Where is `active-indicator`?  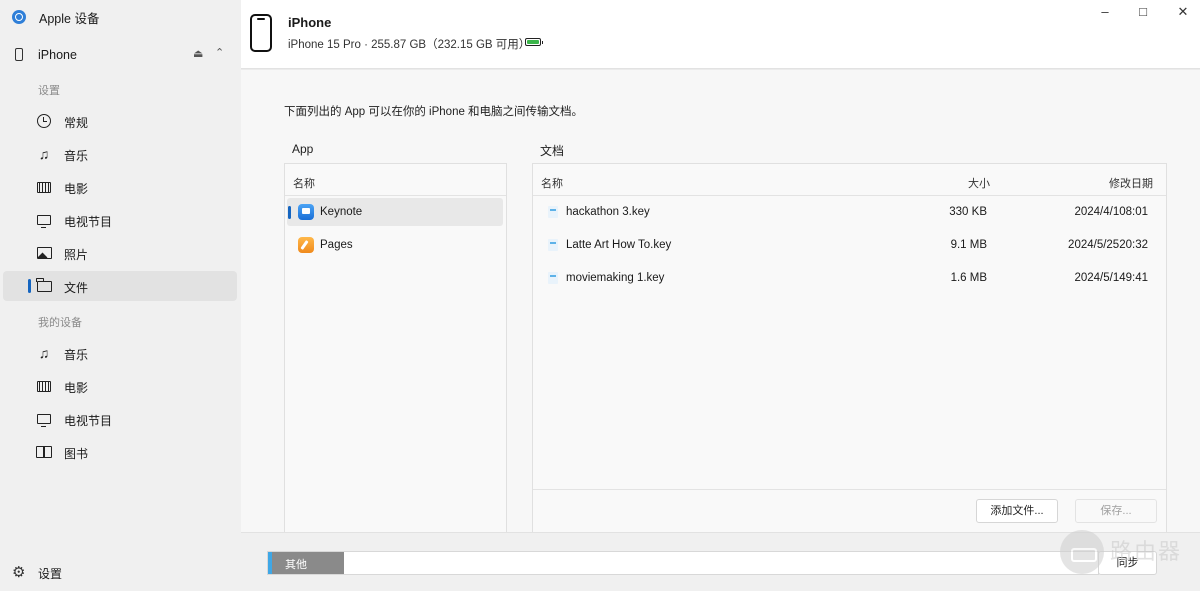 active-indicator is located at coordinates (29, 286).